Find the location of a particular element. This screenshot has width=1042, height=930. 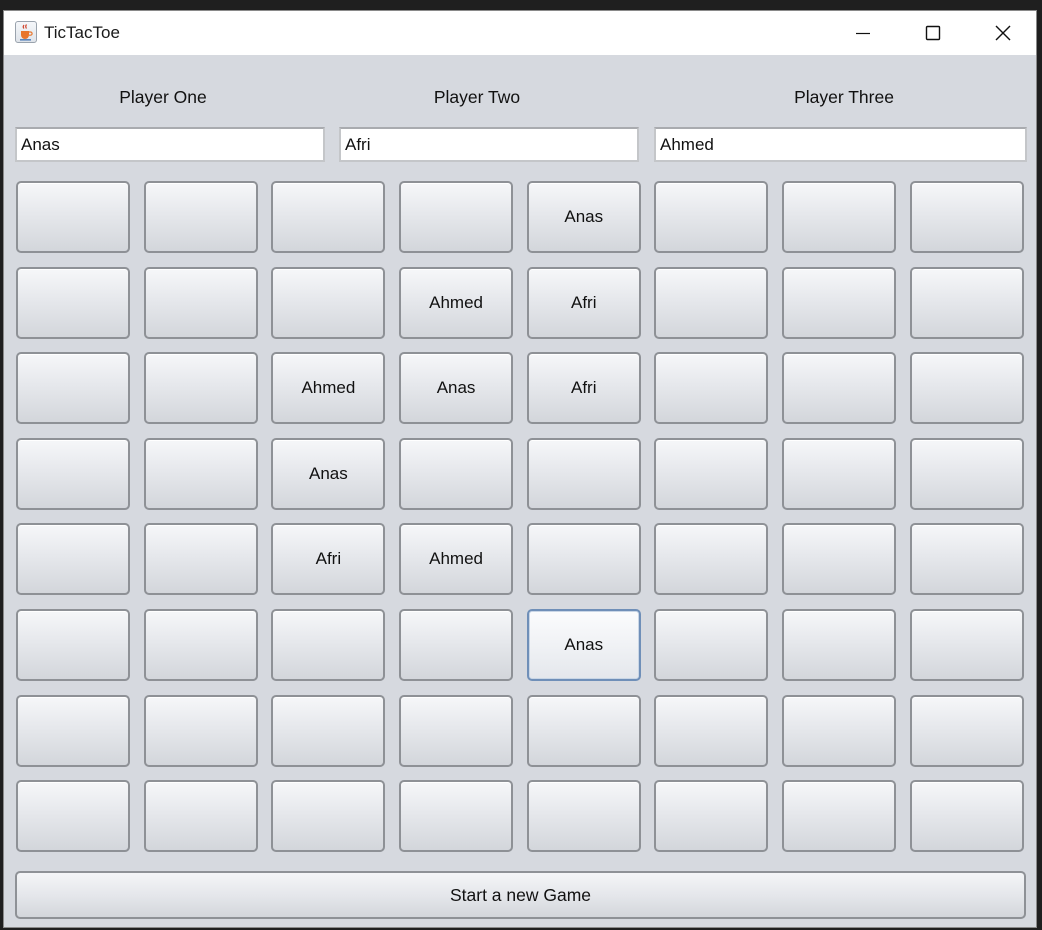

board-cell-r5-c7 is located at coordinates (966, 644).